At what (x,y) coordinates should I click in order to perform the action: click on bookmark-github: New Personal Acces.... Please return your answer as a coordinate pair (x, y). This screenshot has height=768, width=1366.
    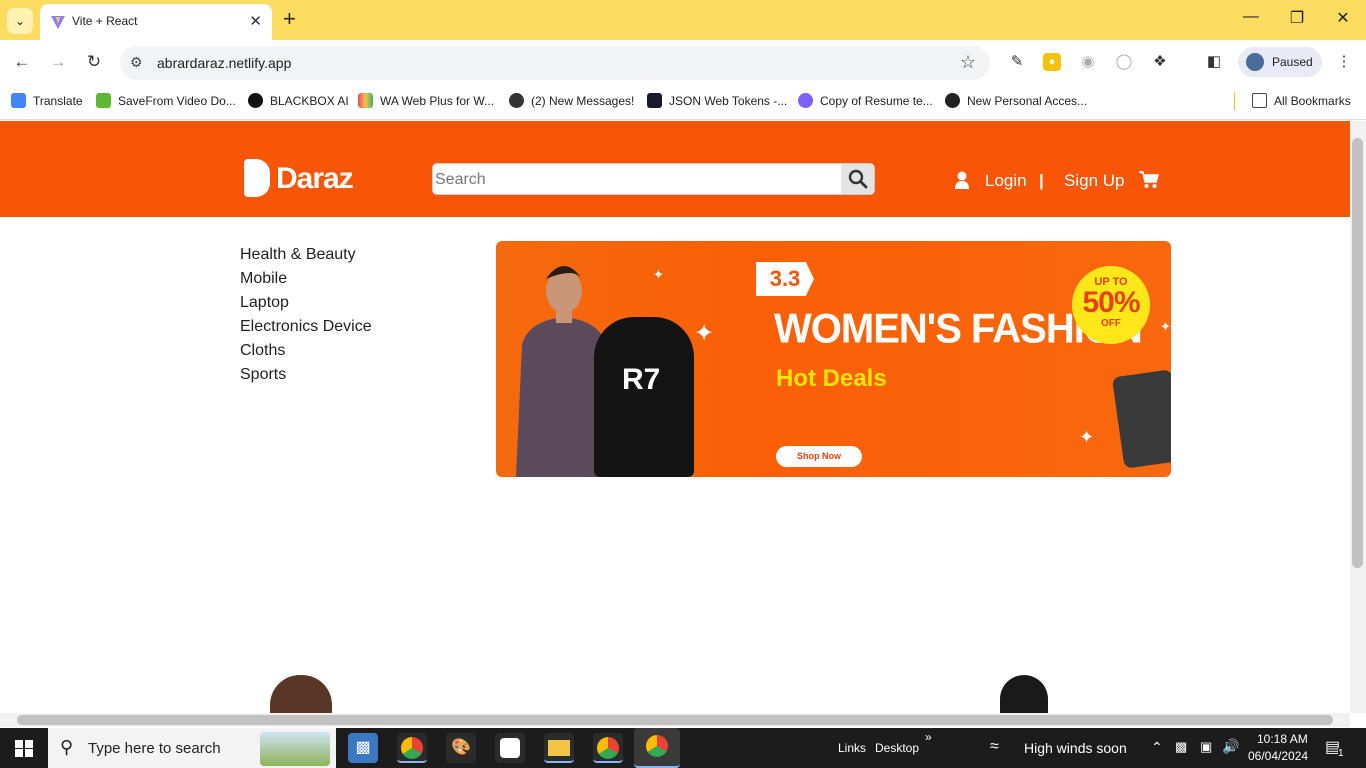
    Looking at the image, I should click on (1016, 100).